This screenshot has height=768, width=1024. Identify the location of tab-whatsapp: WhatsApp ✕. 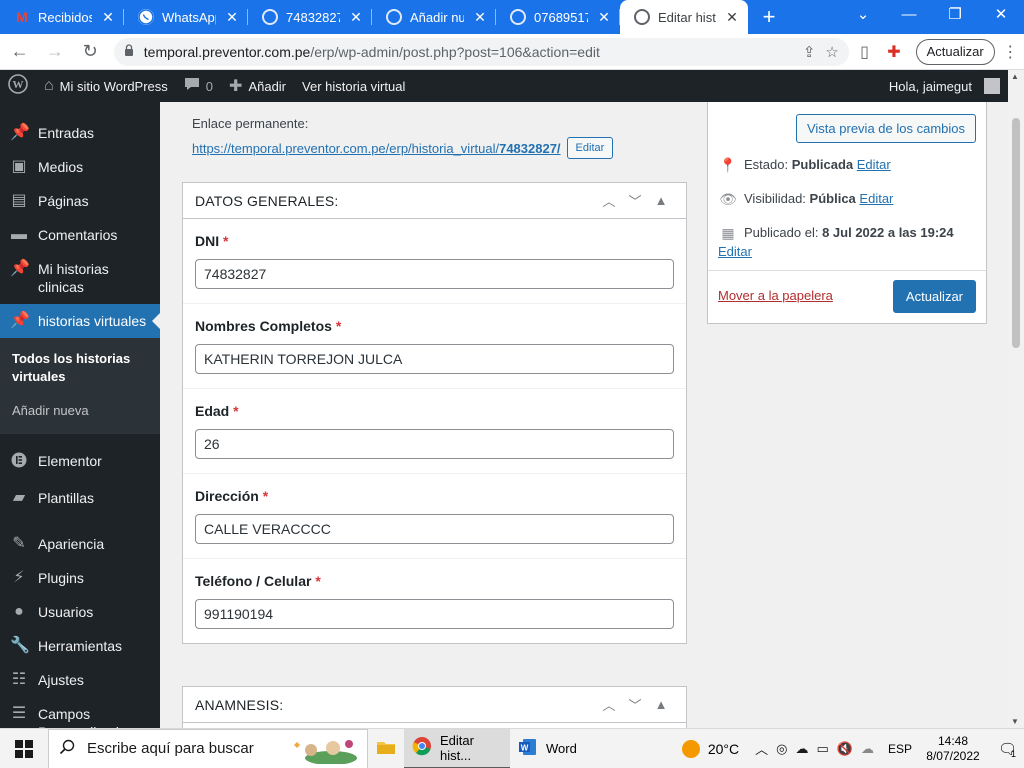
(186, 17).